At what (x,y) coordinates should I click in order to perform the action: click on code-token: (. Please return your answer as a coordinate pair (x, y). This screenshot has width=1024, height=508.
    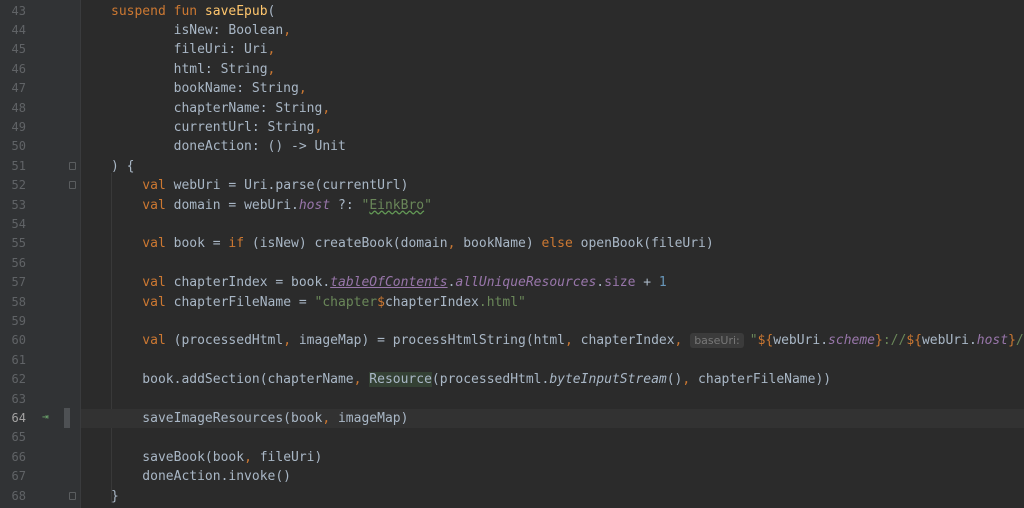
    Looking at the image, I should click on (271, 11).